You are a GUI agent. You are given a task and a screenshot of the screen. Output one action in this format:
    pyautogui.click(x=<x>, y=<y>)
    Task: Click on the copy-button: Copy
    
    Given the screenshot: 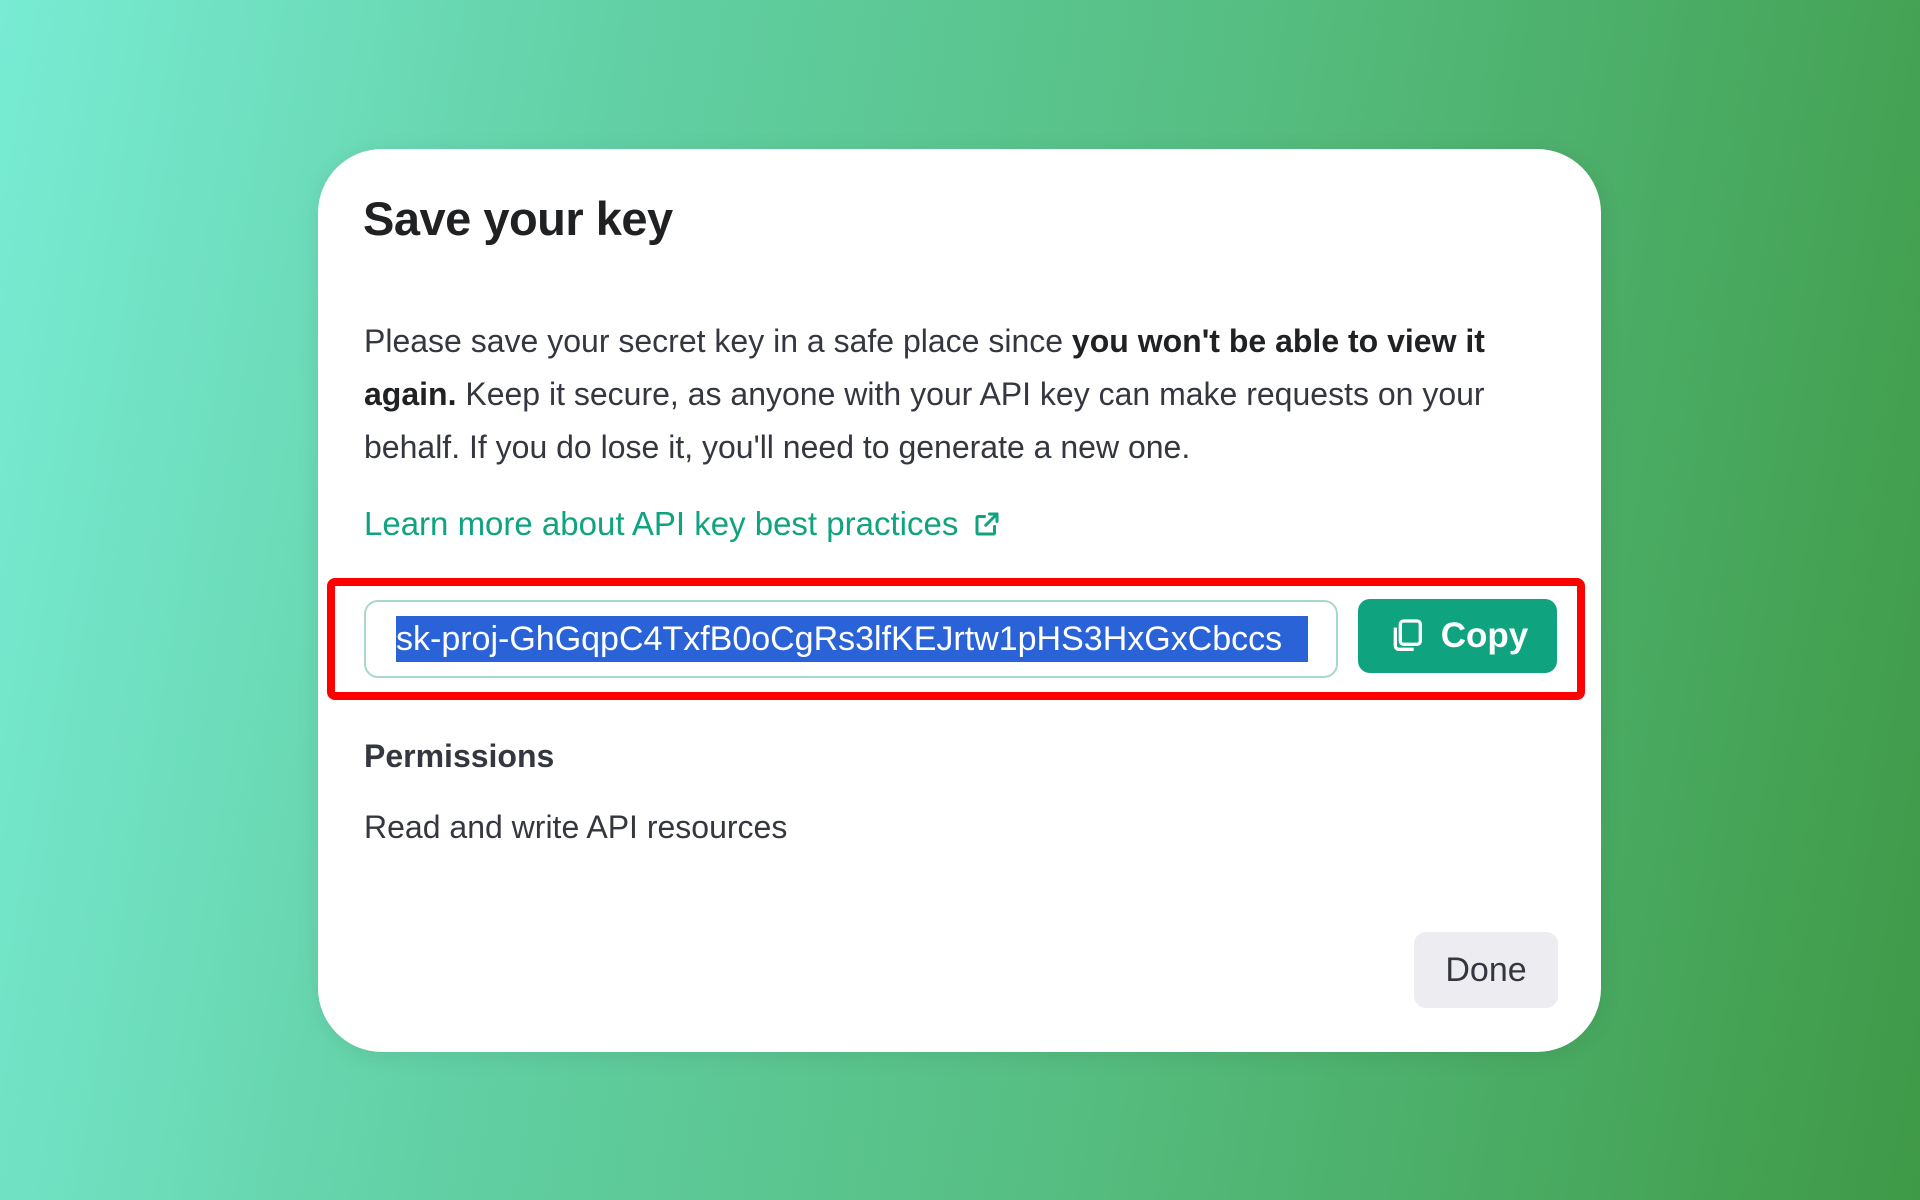 What is the action you would take?
    pyautogui.click(x=1457, y=636)
    